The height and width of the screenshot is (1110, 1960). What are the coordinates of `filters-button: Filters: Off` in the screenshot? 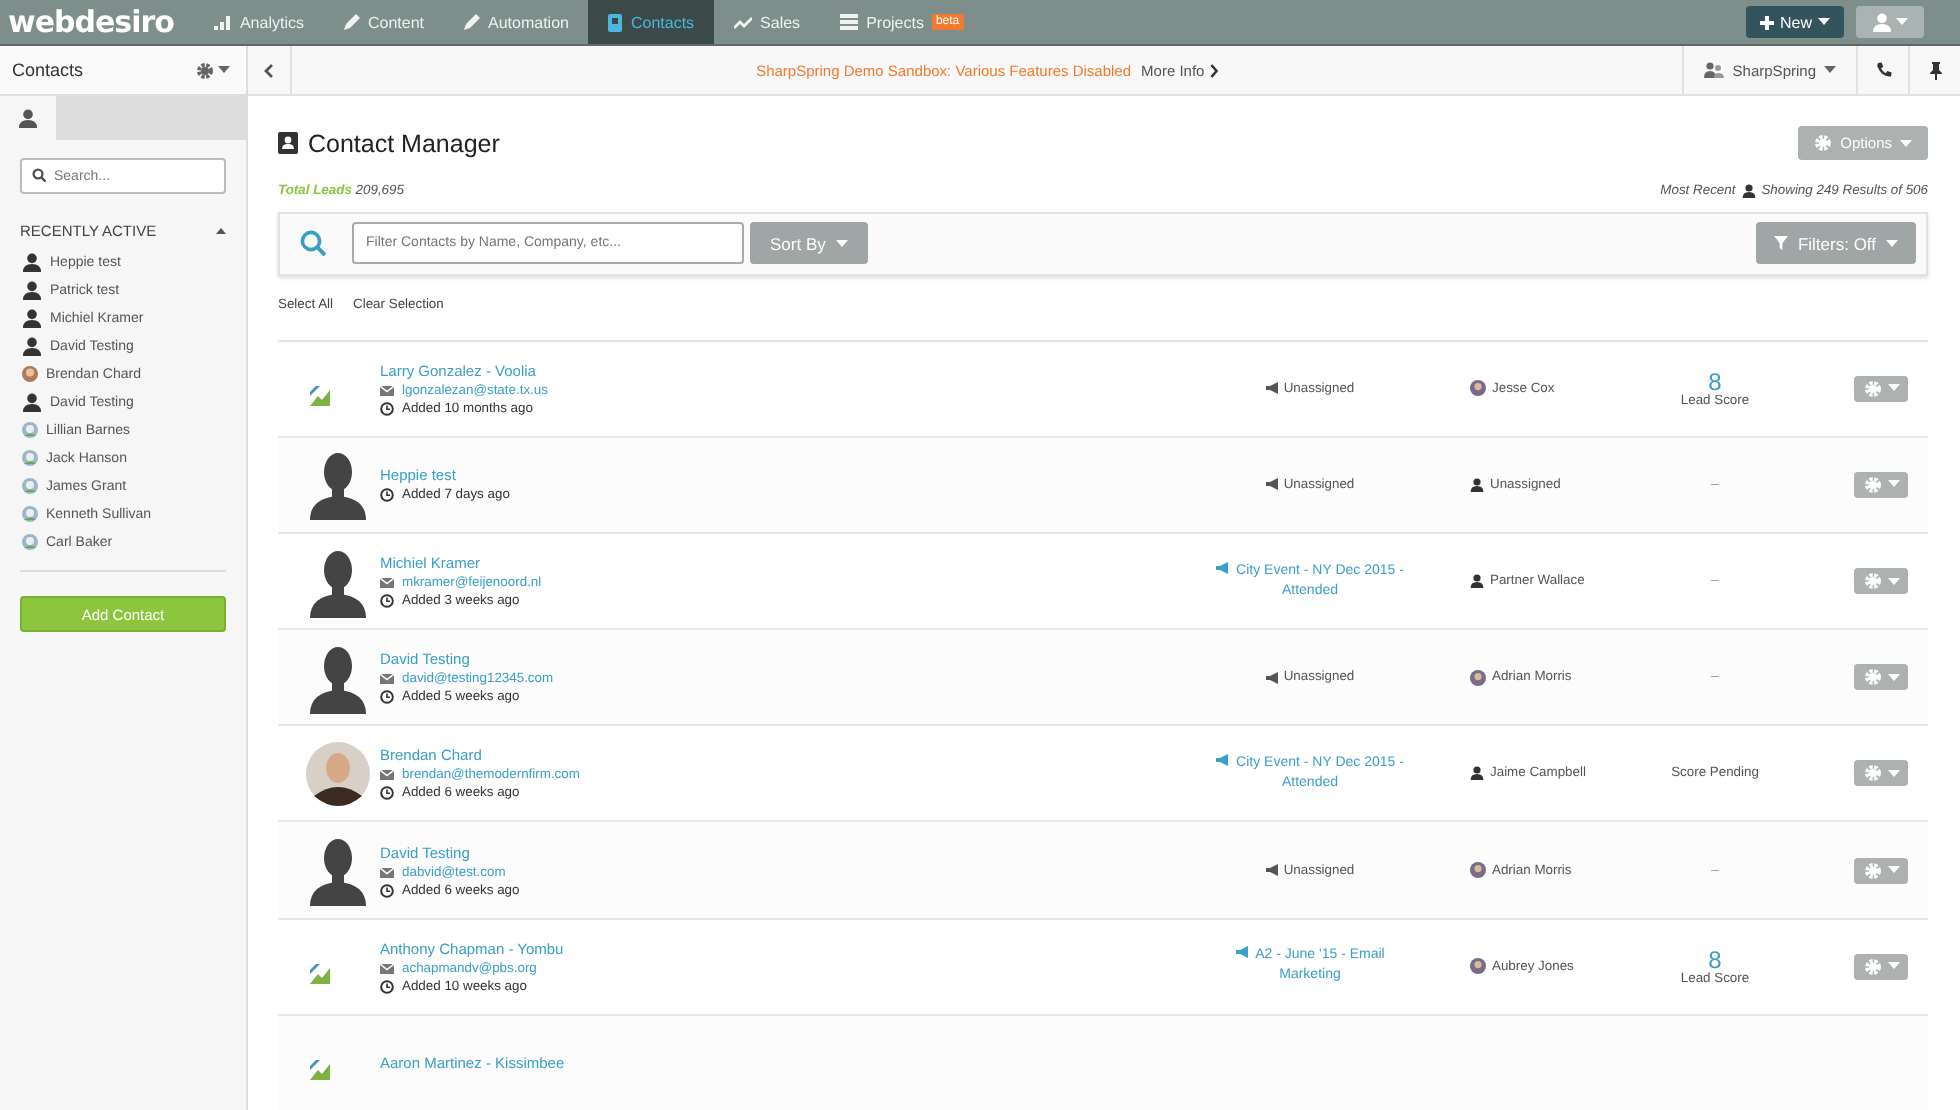 It's located at (1835, 243).